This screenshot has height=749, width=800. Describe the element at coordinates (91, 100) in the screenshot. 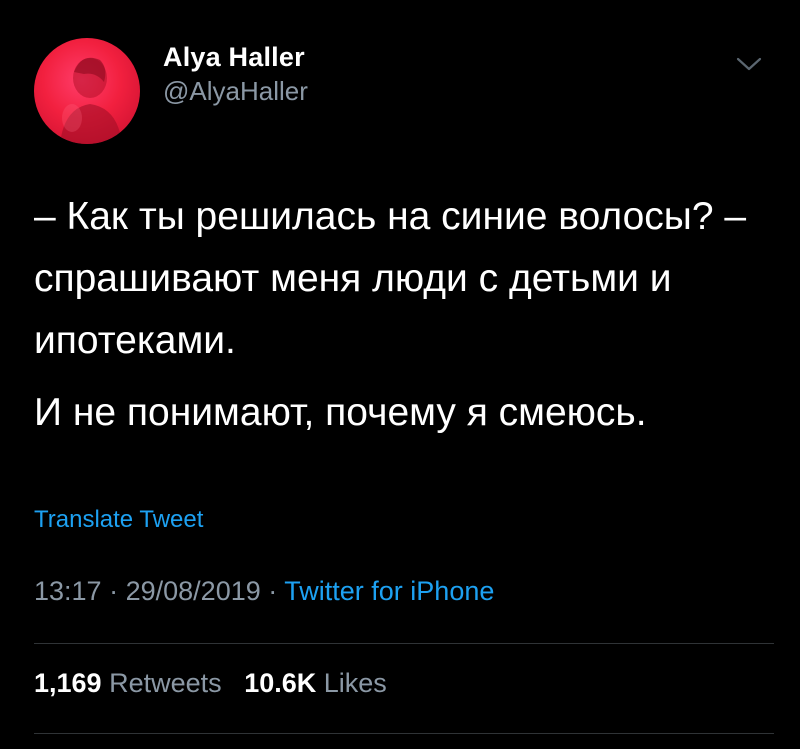

I see `avatar-portrait-icon` at that location.